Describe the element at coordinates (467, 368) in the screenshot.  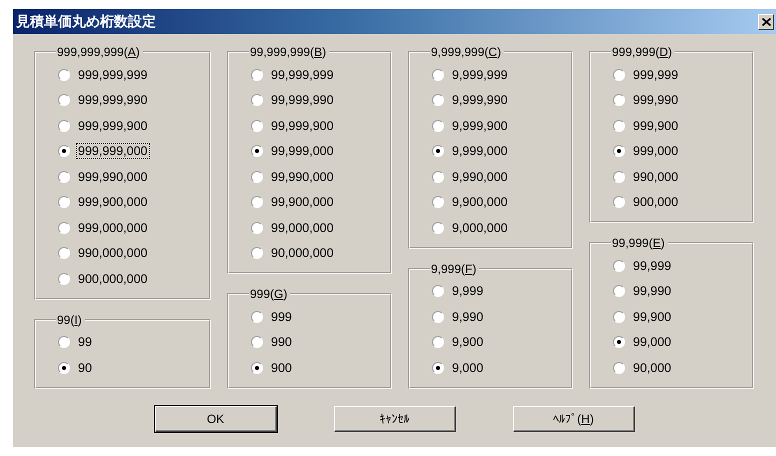
I see `option-label: 9,000` at that location.